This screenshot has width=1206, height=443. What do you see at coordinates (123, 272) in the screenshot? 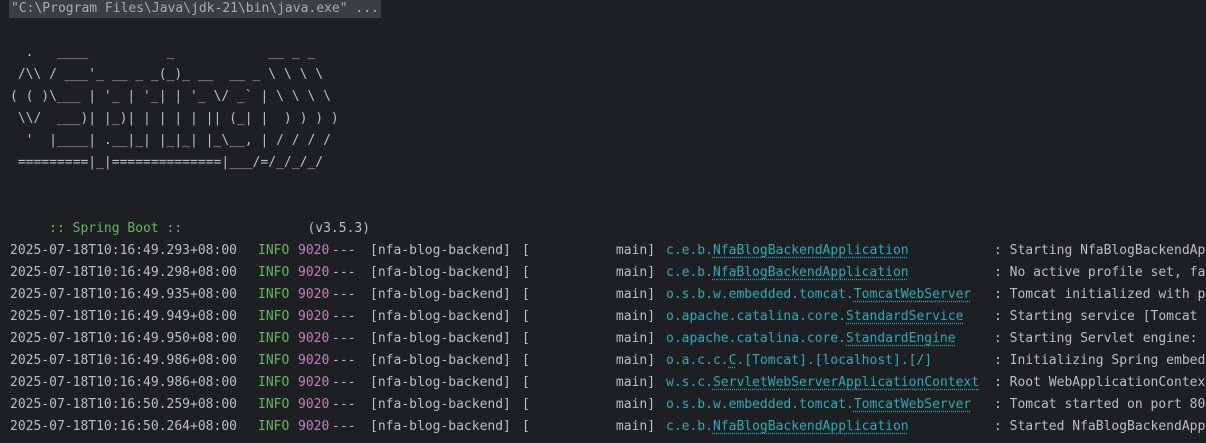
I see `log-timestamp: 2025-07-18T10:16:49.298+08:00` at bounding box center [123, 272].